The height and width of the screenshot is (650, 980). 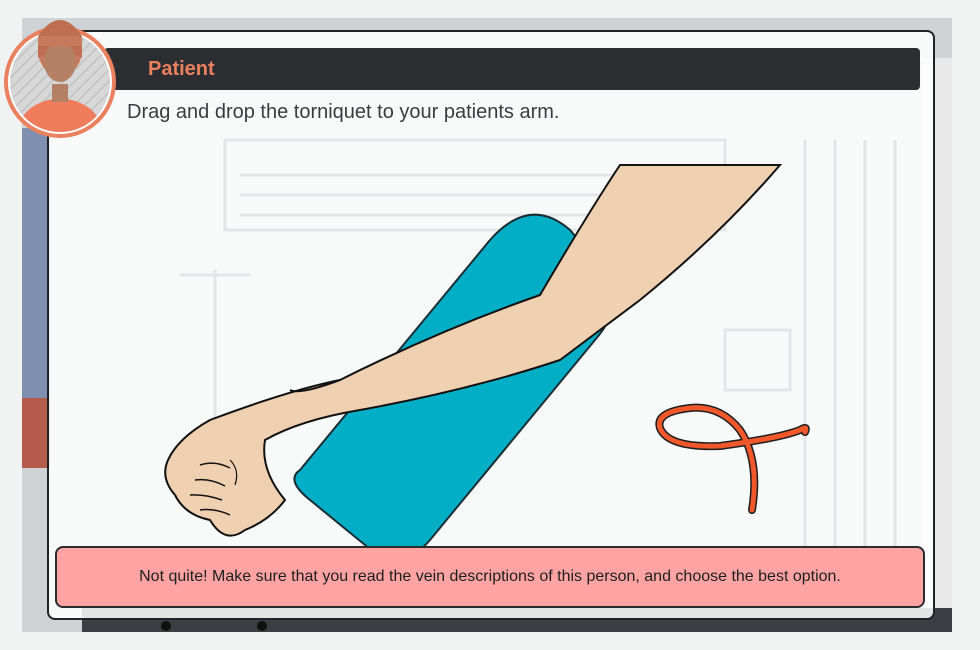 I want to click on speaker-title-bar: Patient, so click(x=512, y=69).